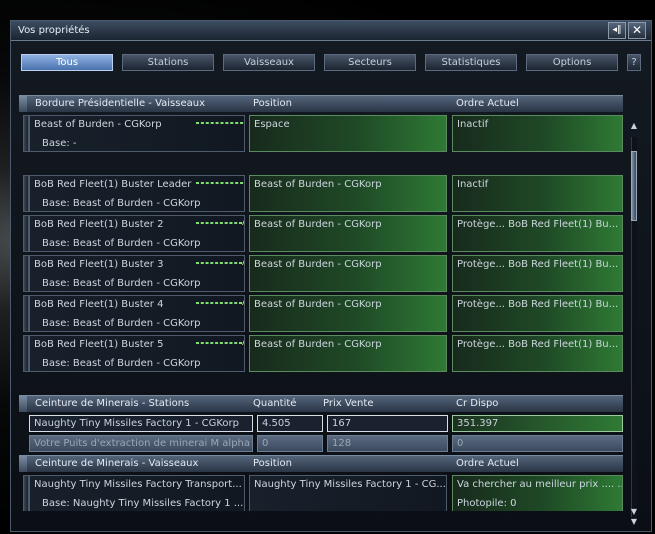 Image resolution: width=655 pixels, height=534 pixels. I want to click on scroll-up-icon: ▲, so click(634, 126).